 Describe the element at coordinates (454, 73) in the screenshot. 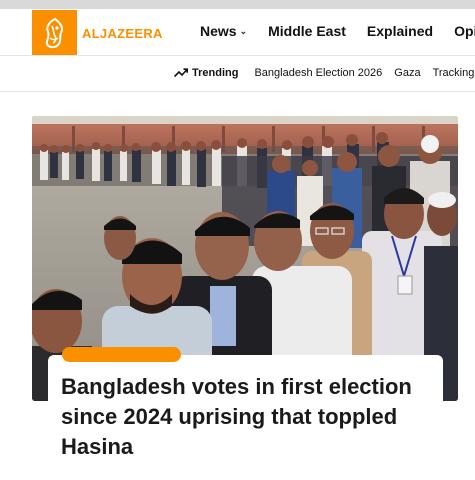

I see `trending-link-tracking: Tracking Isra` at that location.